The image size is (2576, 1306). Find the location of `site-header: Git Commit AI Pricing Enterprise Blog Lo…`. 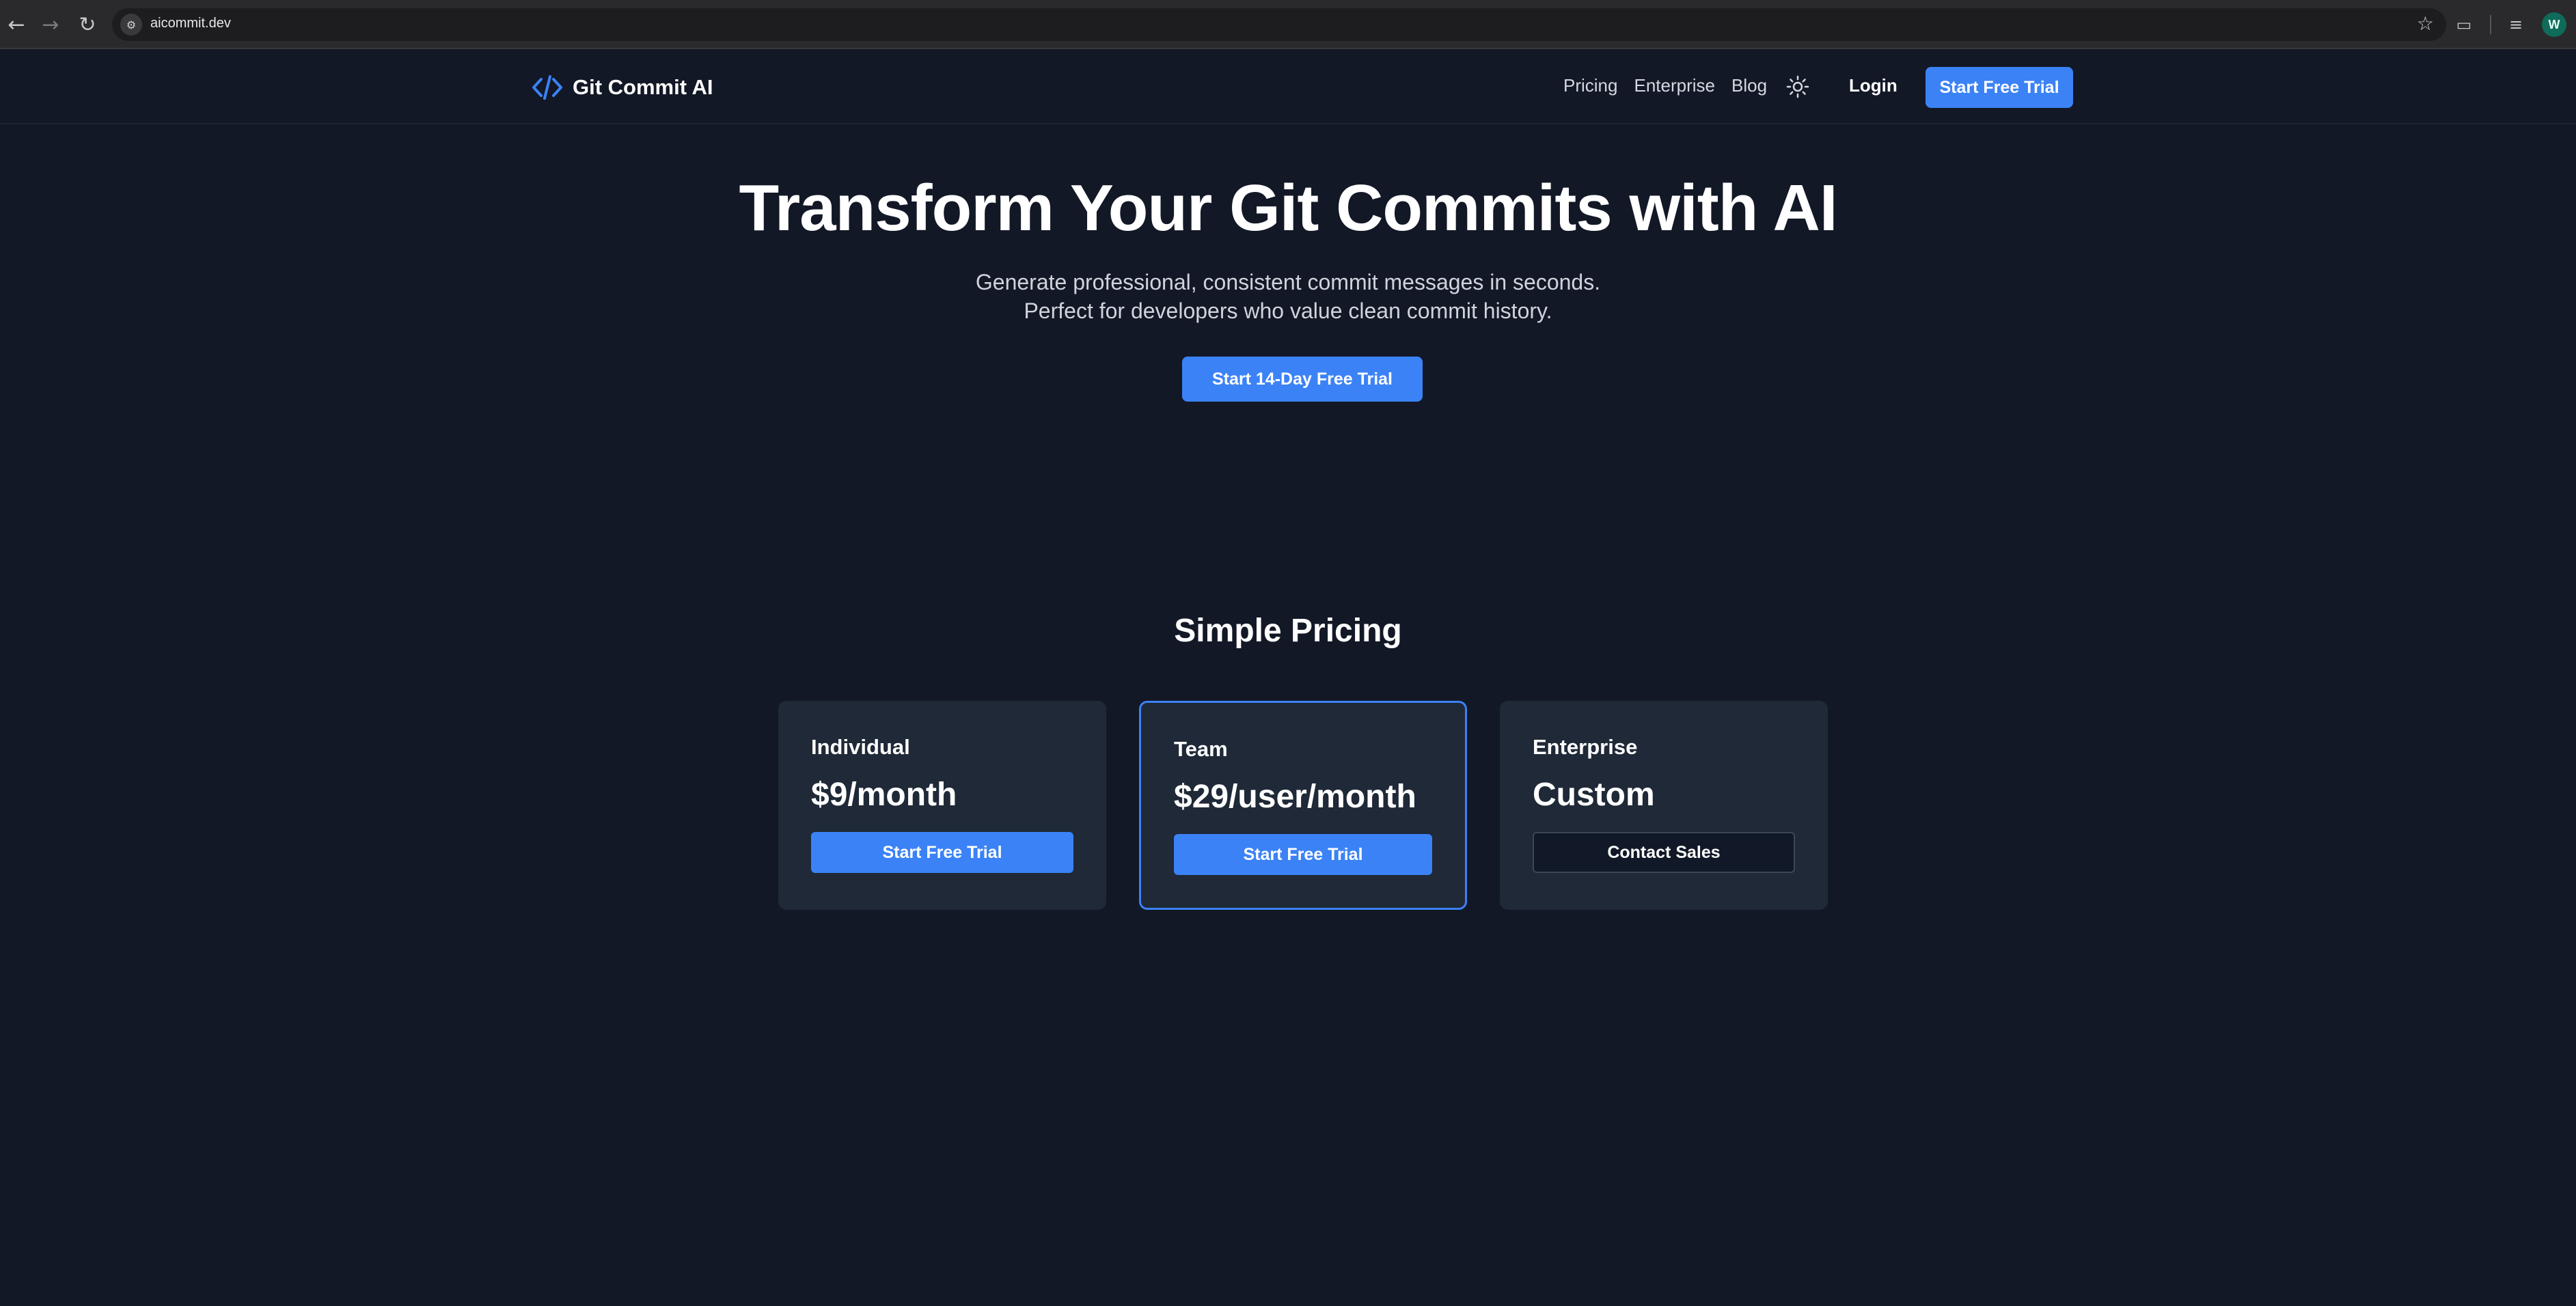

site-header: Git Commit AI Pricing Enterprise Blog Lo… is located at coordinates (1288, 87).